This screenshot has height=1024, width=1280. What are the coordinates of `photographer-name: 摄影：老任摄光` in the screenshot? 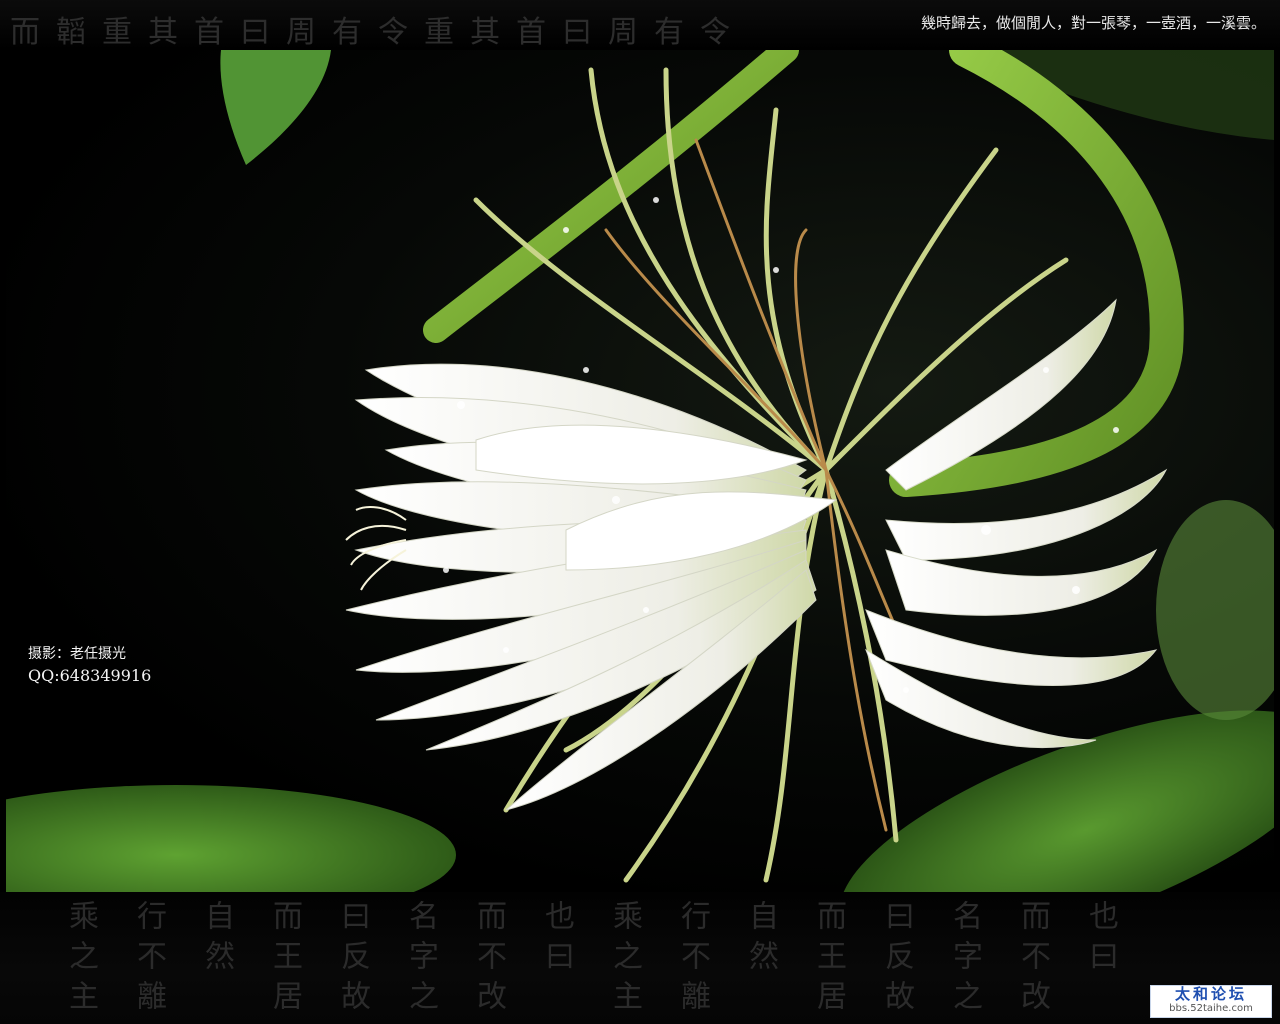 It's located at (77, 654).